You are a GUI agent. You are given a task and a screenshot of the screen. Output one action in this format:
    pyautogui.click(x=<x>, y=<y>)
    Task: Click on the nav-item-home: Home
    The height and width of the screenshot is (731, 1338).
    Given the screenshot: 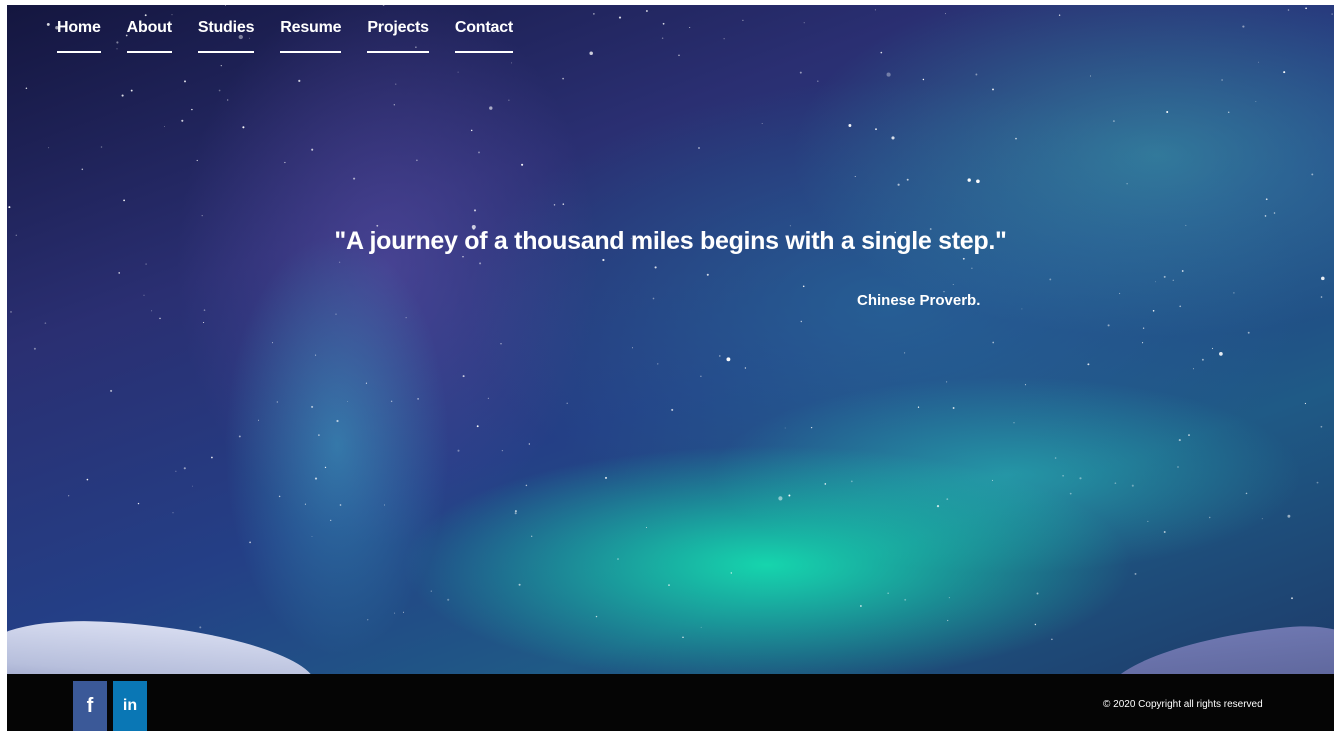 What is the action you would take?
    pyautogui.click(x=79, y=36)
    